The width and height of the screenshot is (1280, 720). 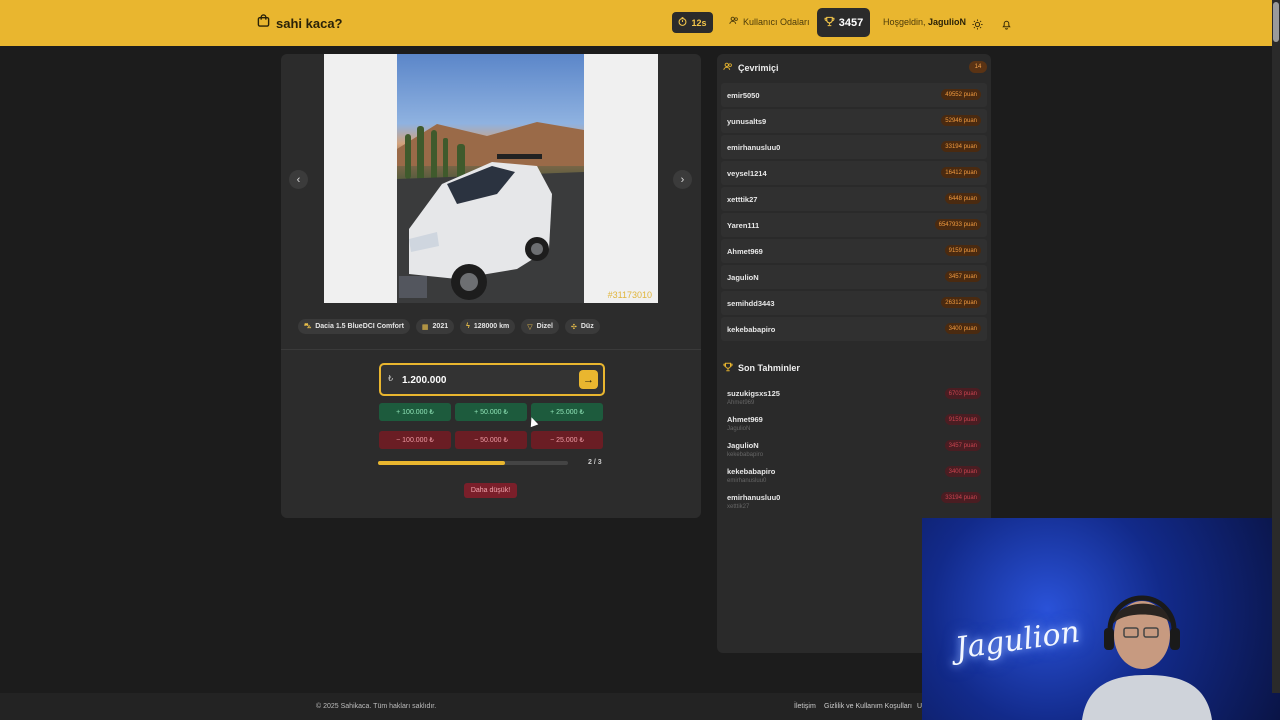 I want to click on list-item: veysel1214 16412 puan, so click(x=854, y=173).